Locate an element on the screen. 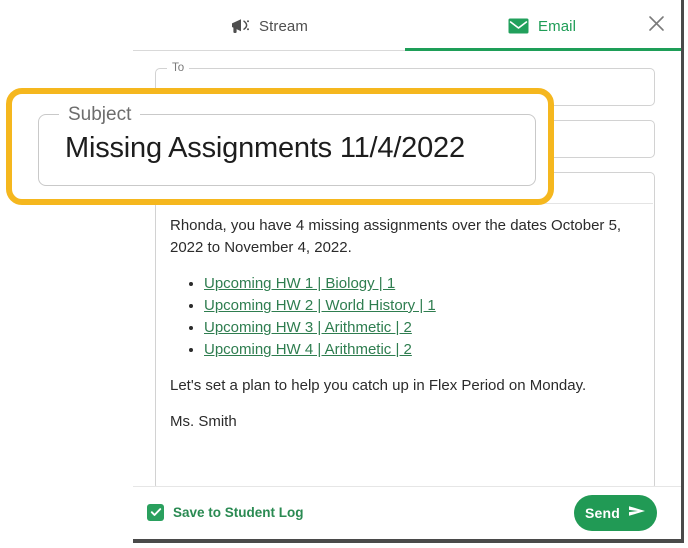 Image resolution: width=688 pixels, height=548 pixels. assignment-link: Upcoming HW 2 | World History | 1 is located at coordinates (320, 305).